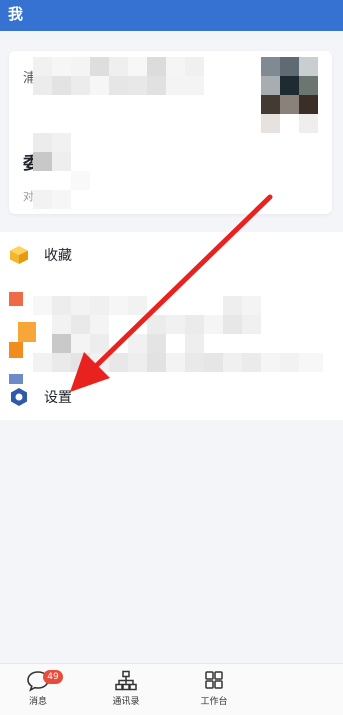 This screenshot has height=715, width=343. What do you see at coordinates (171, 15) in the screenshot?
I see `app-header: 我` at bounding box center [171, 15].